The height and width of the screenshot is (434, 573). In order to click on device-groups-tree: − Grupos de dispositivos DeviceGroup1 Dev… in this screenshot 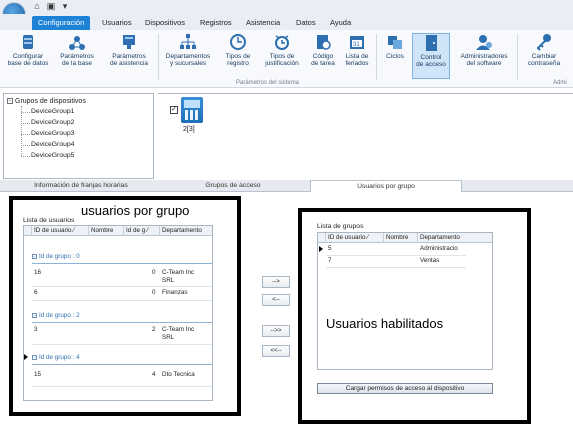, I will do `click(78, 136)`.